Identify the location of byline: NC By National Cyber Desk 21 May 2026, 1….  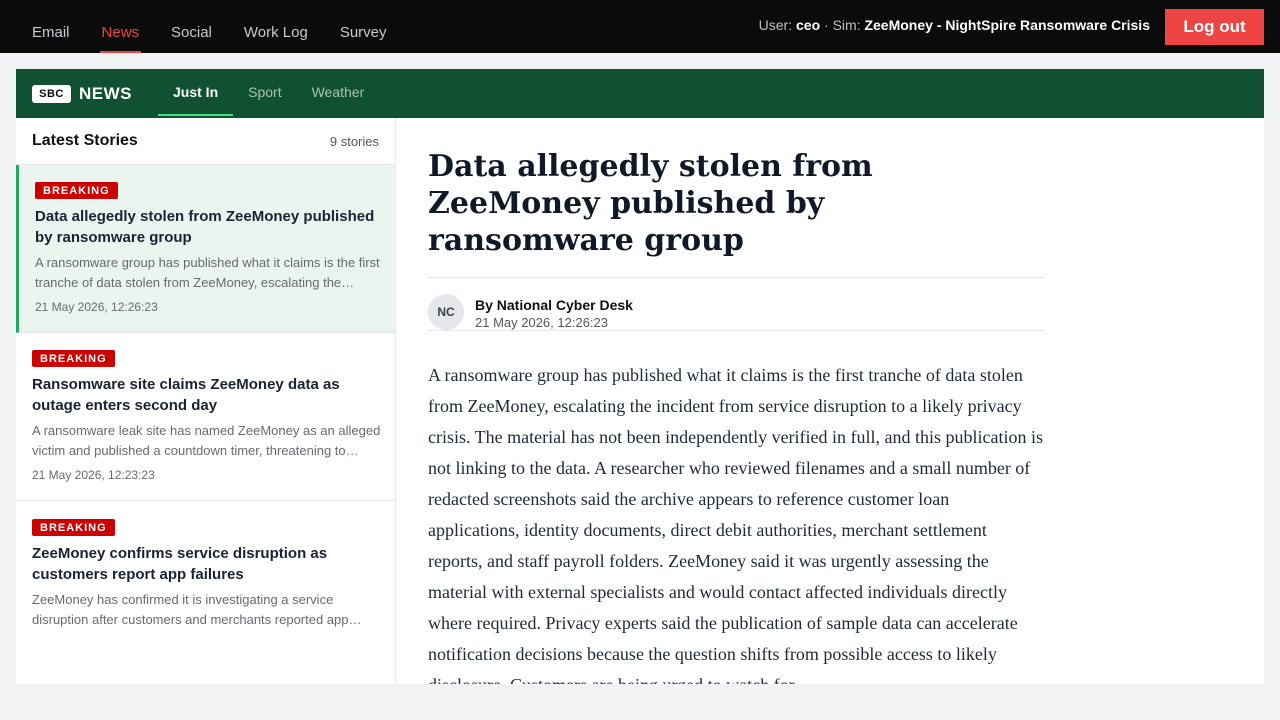
(736, 304).